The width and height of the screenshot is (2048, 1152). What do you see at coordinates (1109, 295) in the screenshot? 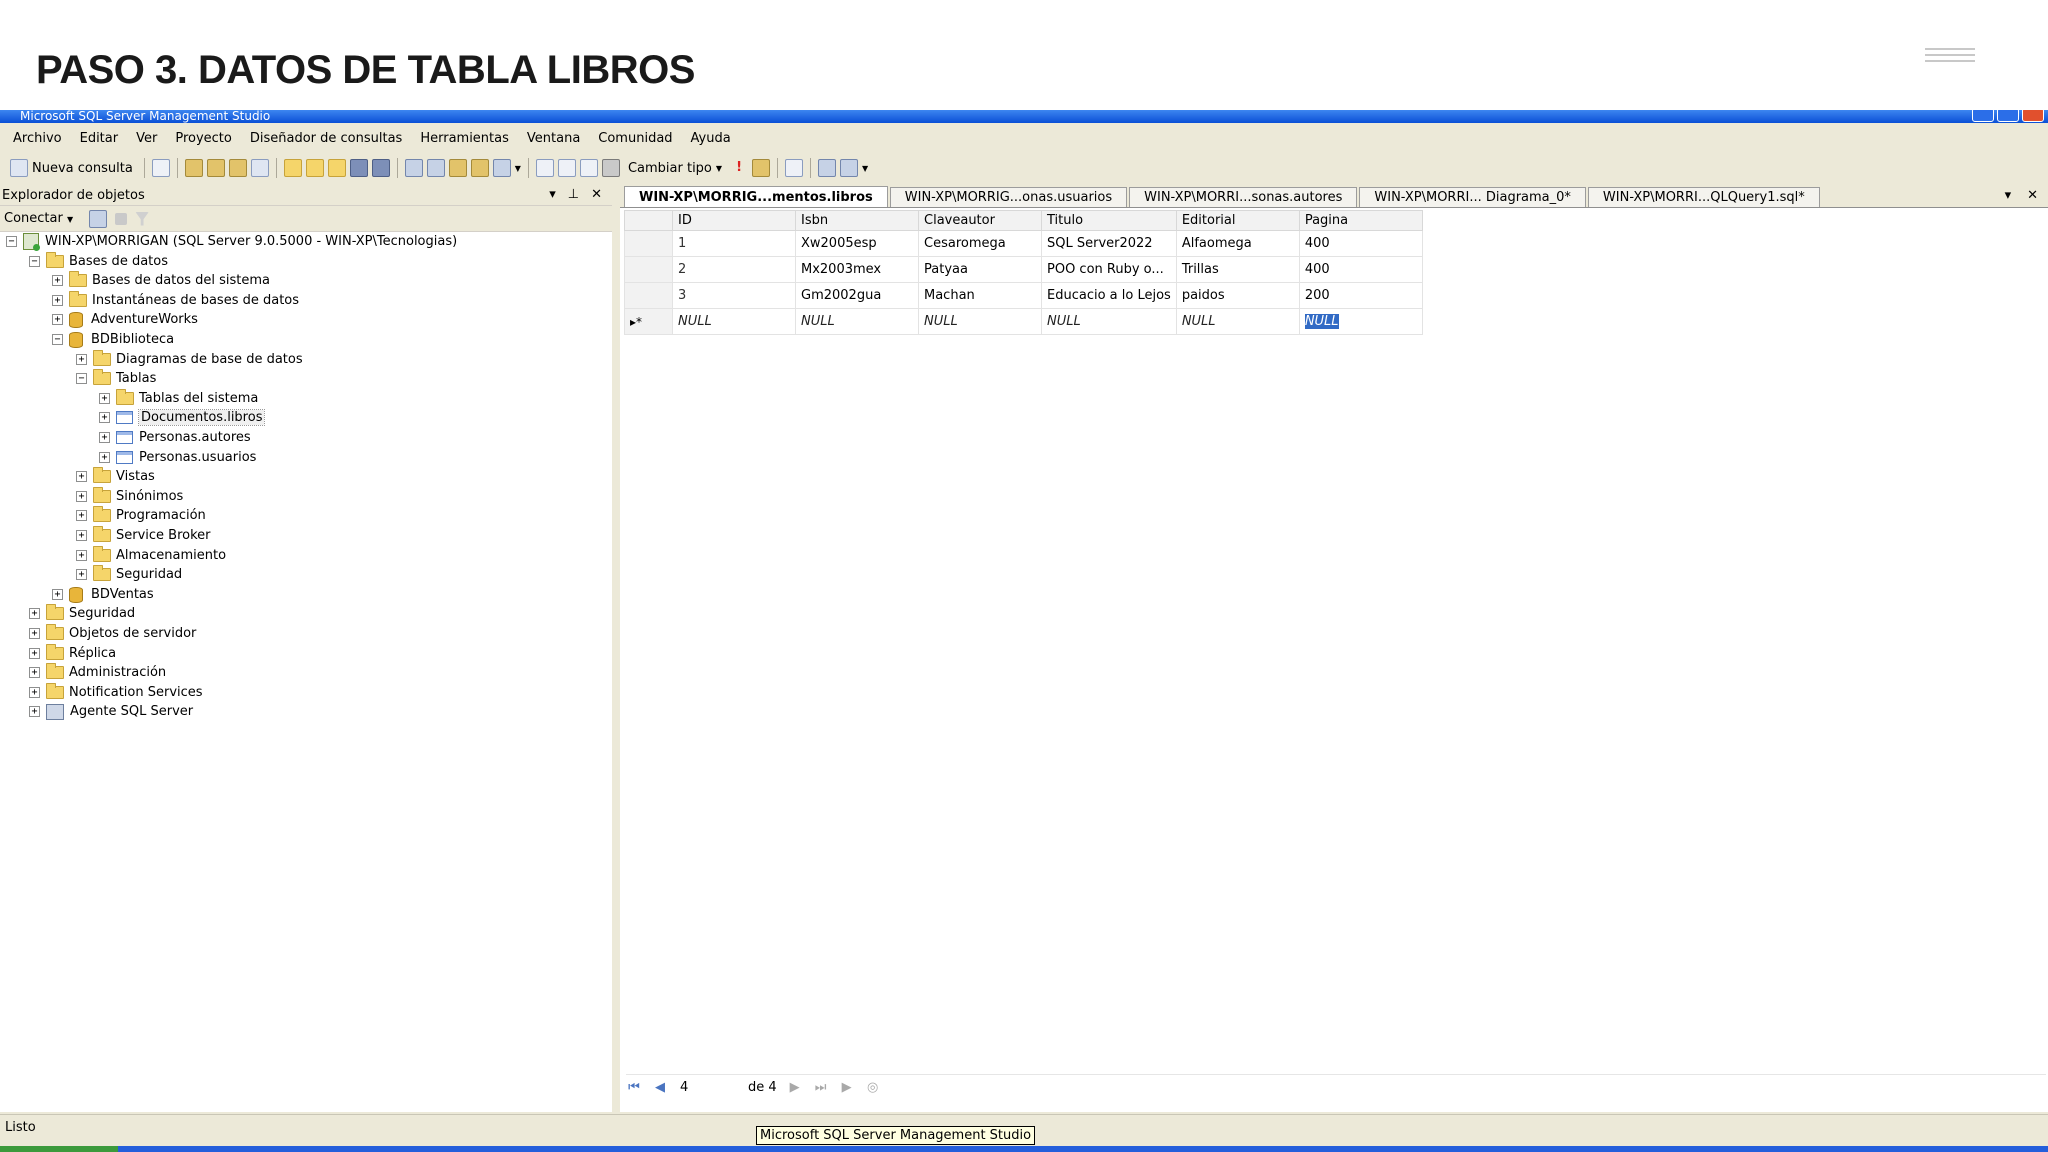
I see `grid-cell: Educacio a lo Lejos` at bounding box center [1109, 295].